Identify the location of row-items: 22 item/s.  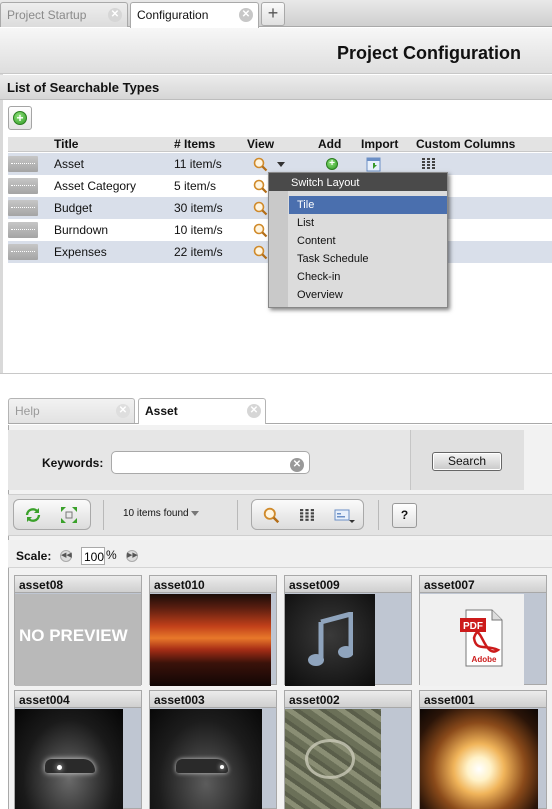
(198, 252).